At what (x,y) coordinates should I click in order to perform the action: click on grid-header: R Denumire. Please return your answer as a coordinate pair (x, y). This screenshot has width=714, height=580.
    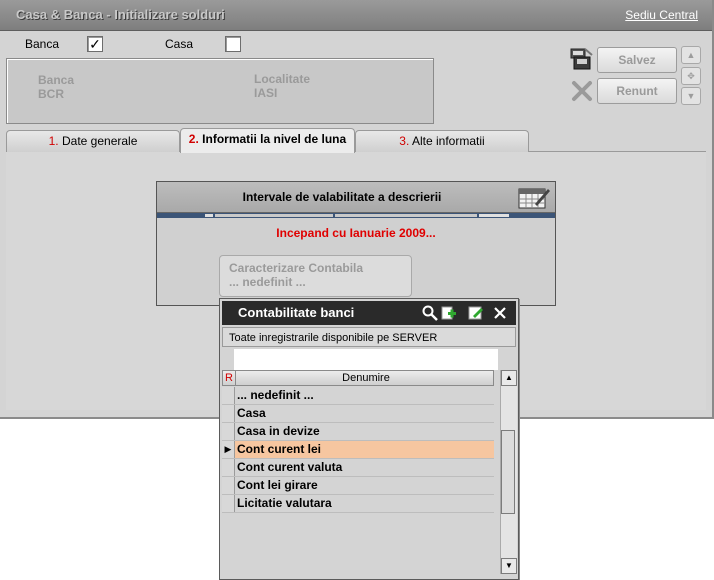
    Looking at the image, I should click on (358, 378).